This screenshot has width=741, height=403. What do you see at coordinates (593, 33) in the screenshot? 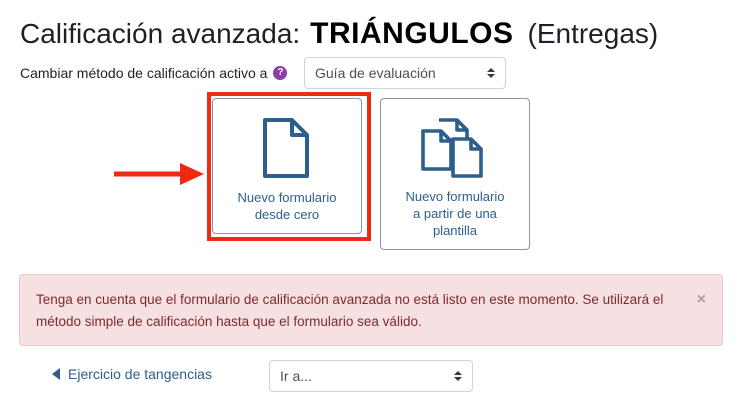
I see `heading-suffix: (Entregas)` at bounding box center [593, 33].